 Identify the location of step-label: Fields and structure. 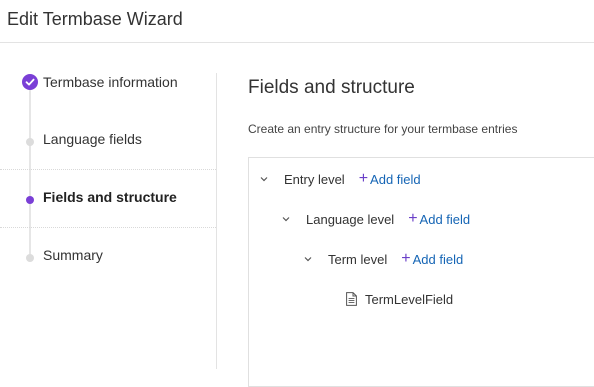
(110, 197).